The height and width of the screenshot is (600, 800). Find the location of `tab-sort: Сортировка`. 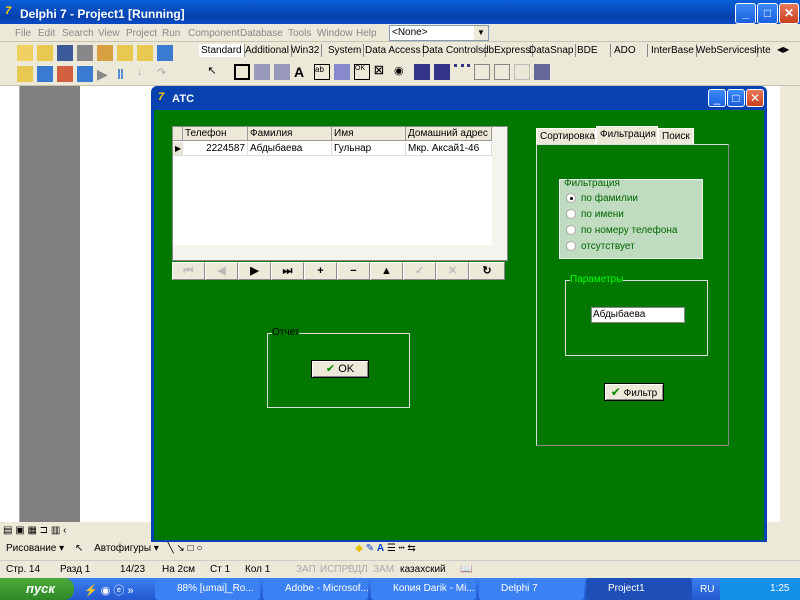

tab-sort: Сортировка is located at coordinates (566, 136).